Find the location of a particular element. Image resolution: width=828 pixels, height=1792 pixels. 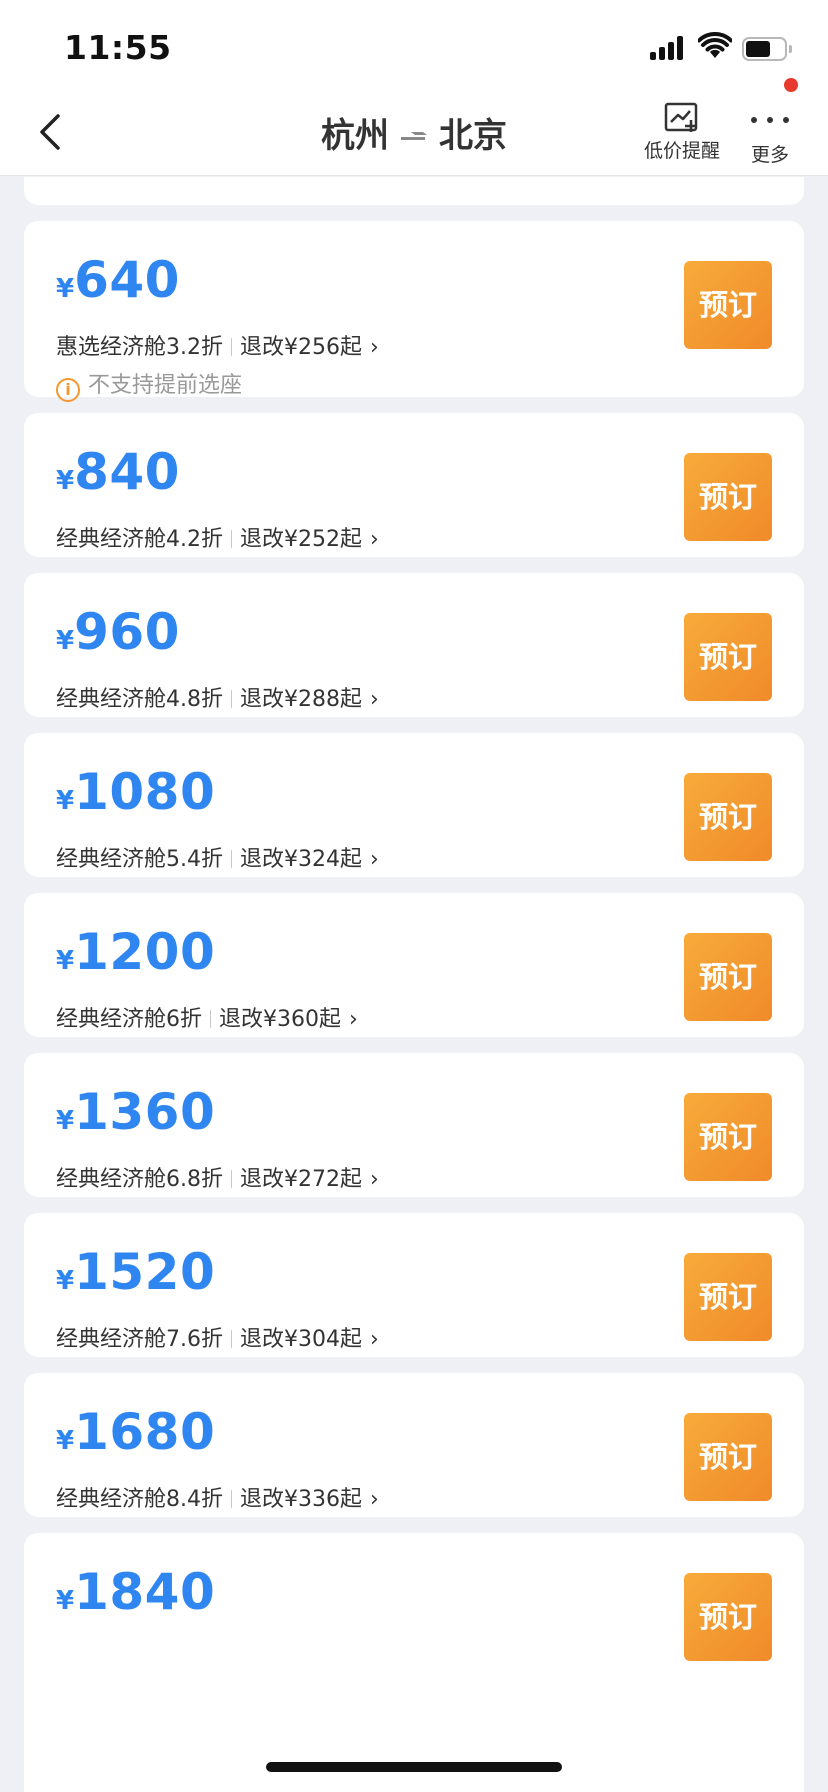

fare-card: ¥1200 经典经济舱6折 退改¥360起 › 预订 is located at coordinates (414, 965).